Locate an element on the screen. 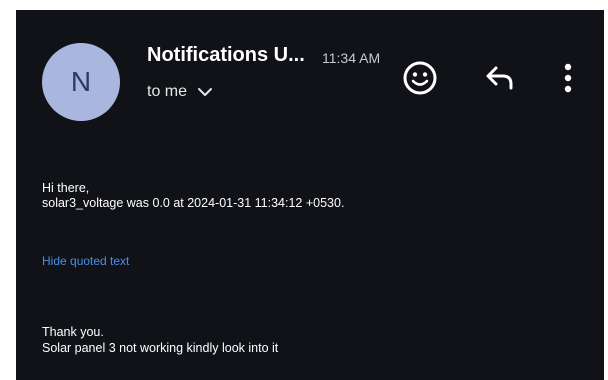  recipient-details-toggle: to me is located at coordinates (180, 92).